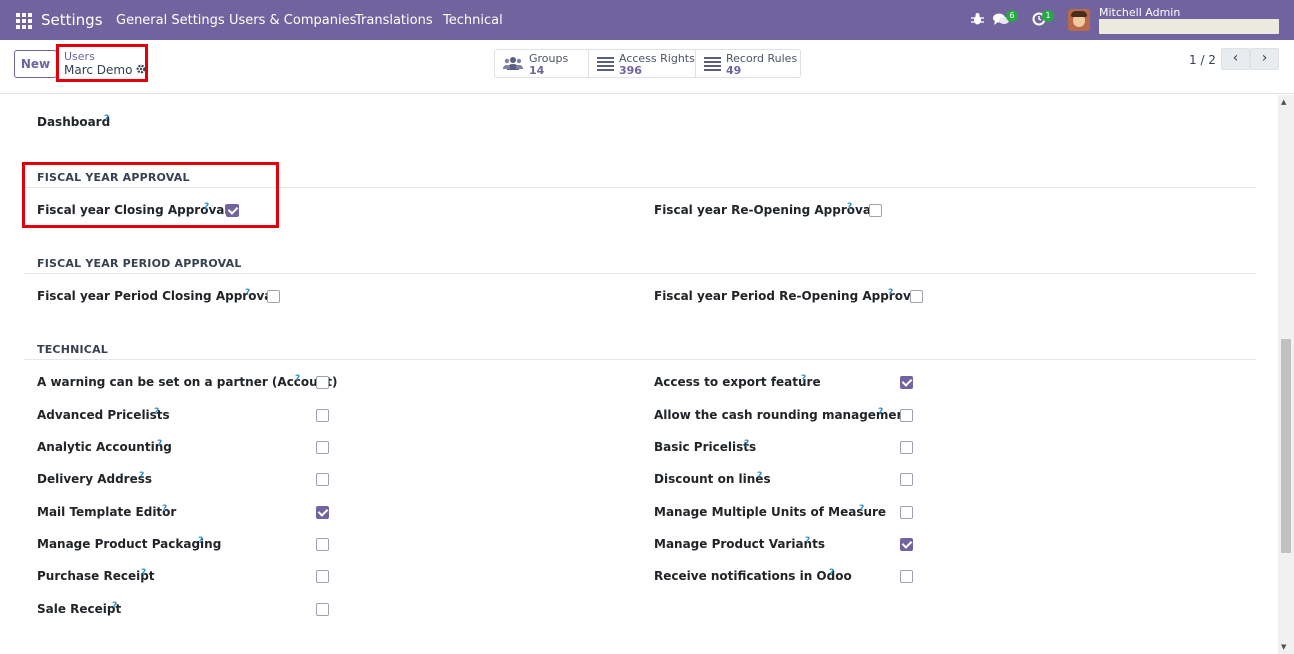  I want to click on user-avatar, so click(1079, 20).